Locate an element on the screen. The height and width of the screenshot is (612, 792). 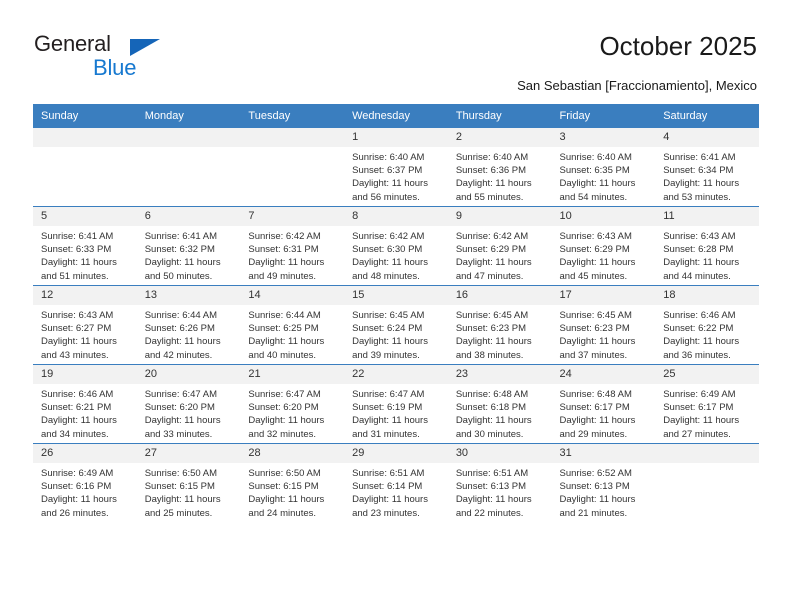
sunset-text: Sunset: 6:29 PM is located at coordinates (491, 250).